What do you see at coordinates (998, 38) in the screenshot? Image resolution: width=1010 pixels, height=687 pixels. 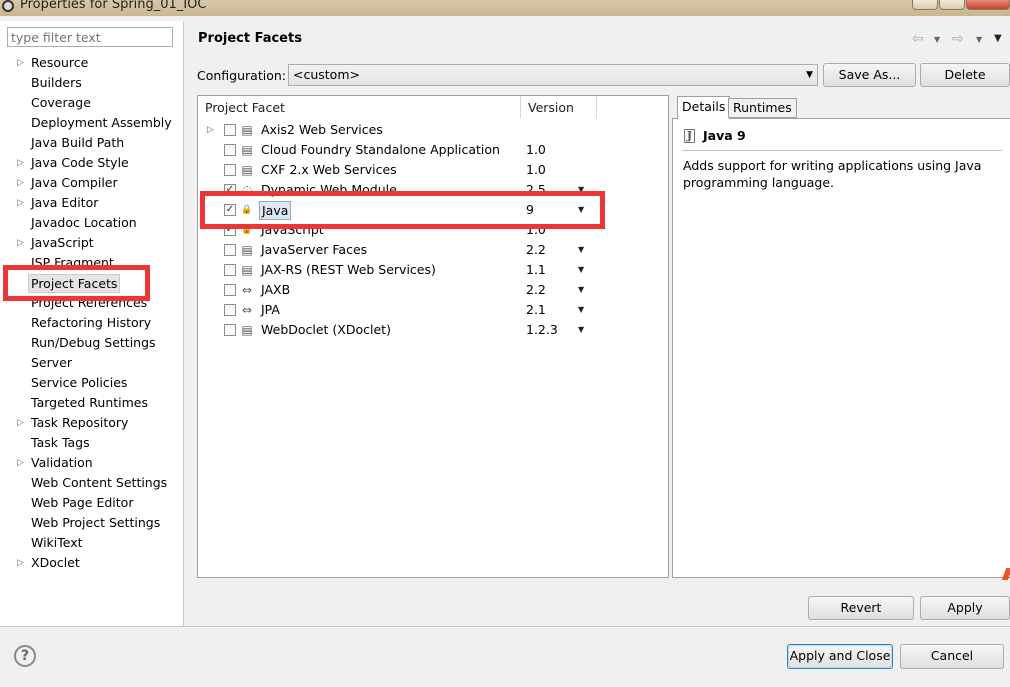 I see `view-menu-icon: ▼` at bounding box center [998, 38].